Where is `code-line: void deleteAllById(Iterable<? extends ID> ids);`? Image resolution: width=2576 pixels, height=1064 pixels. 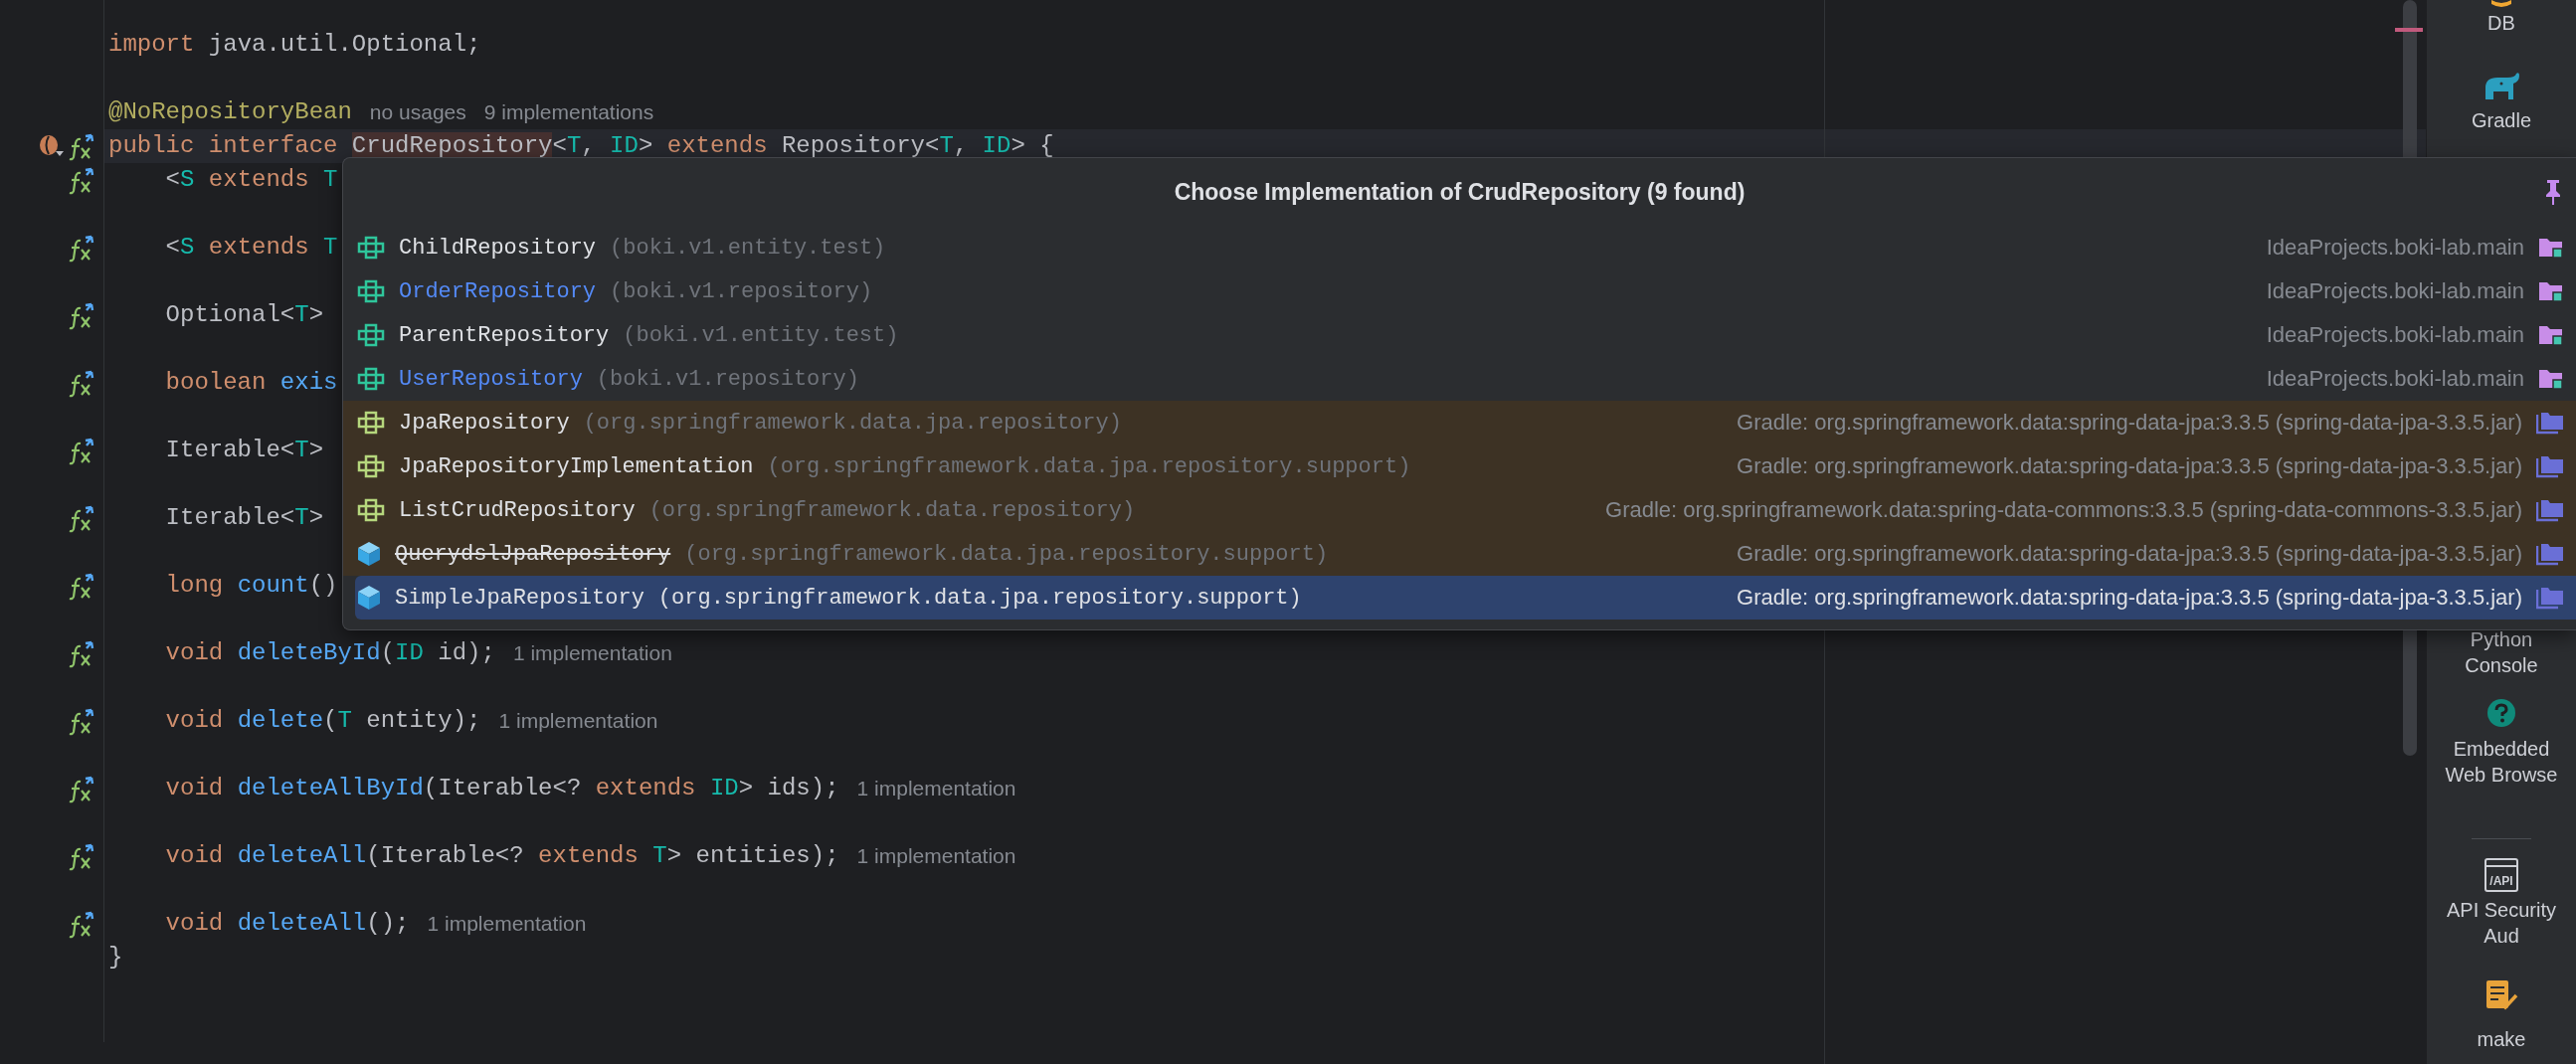 code-line: void deleteAllById(Iterable<? extends ID> ids); is located at coordinates (501, 789).